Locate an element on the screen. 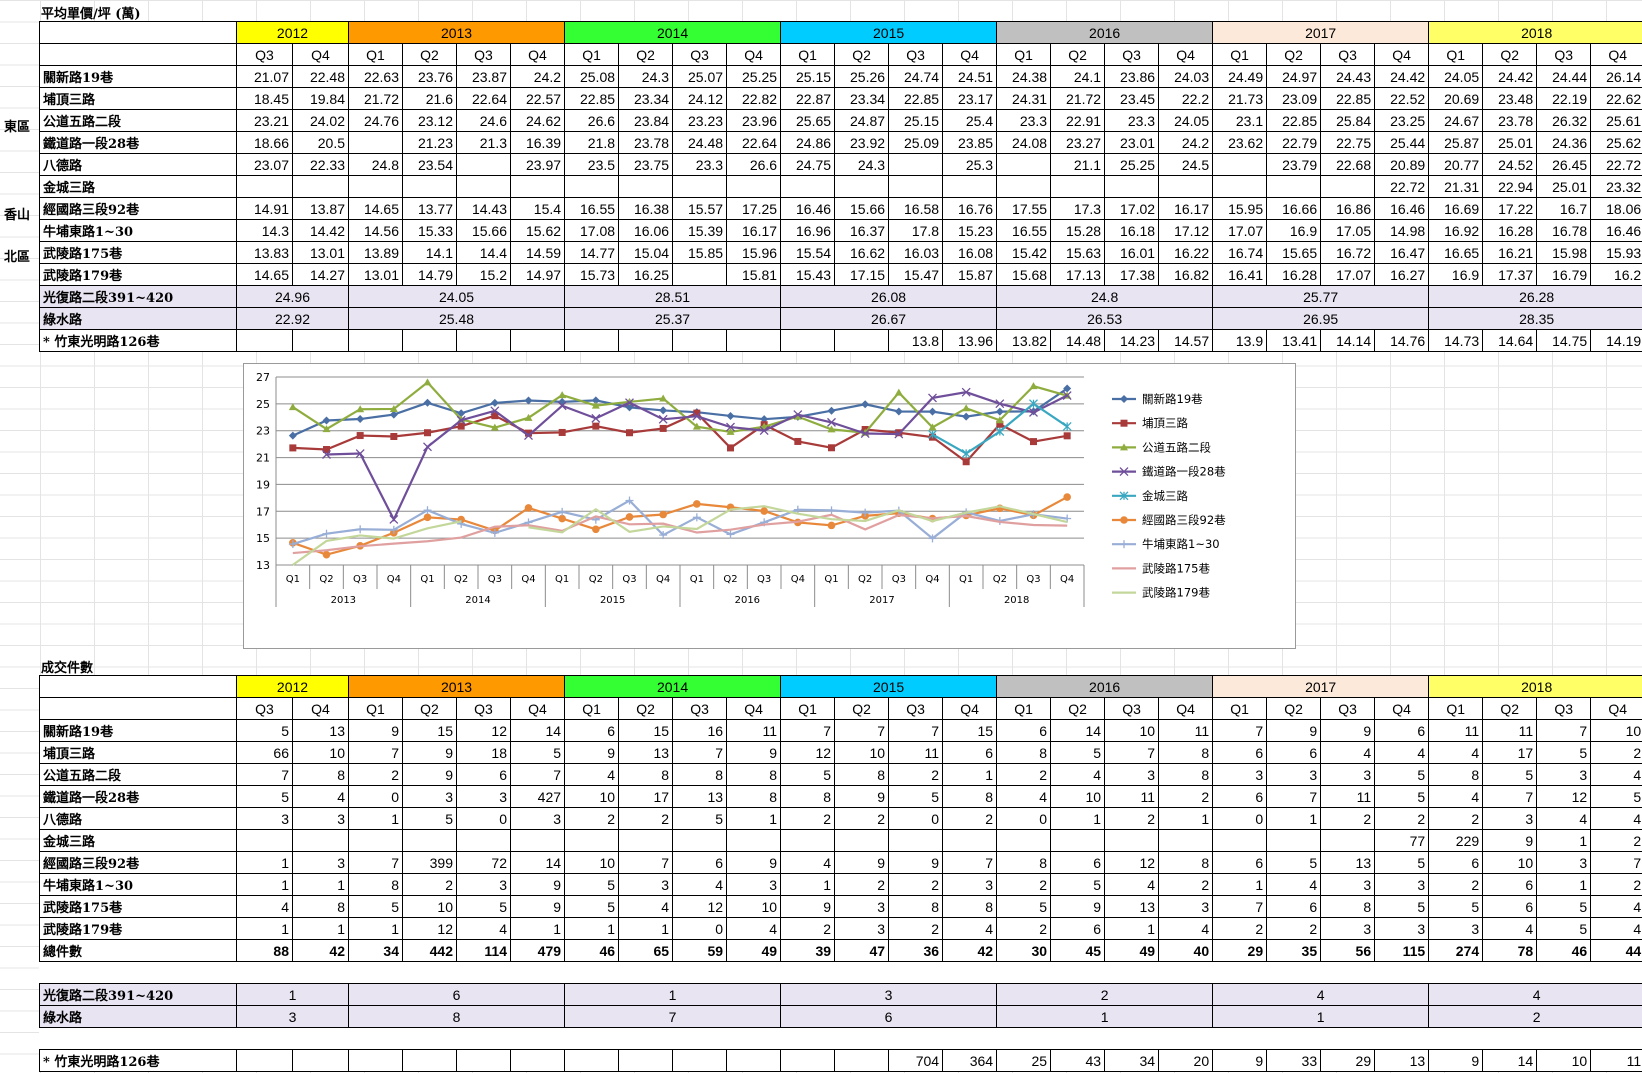 Image resolution: width=1642 pixels, height=1073 pixels. row-label: 武陵路175巷 is located at coordinates (138, 252).